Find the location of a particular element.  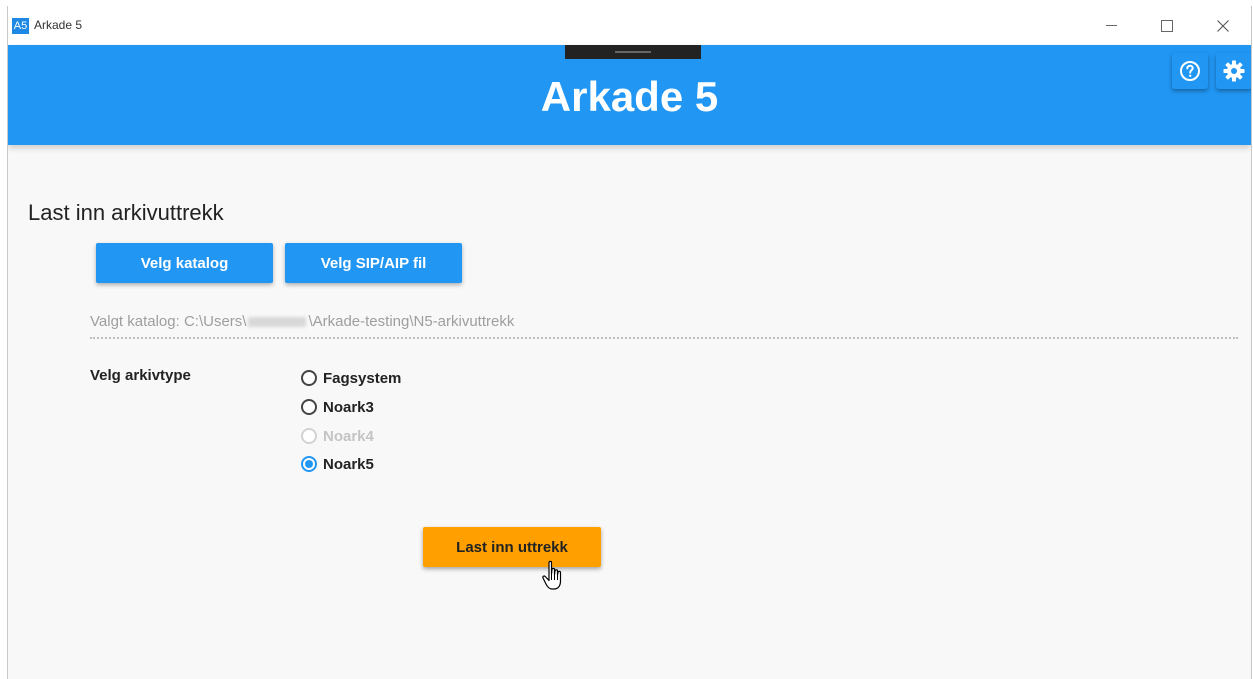

minimize-icon is located at coordinates (1111, 25).